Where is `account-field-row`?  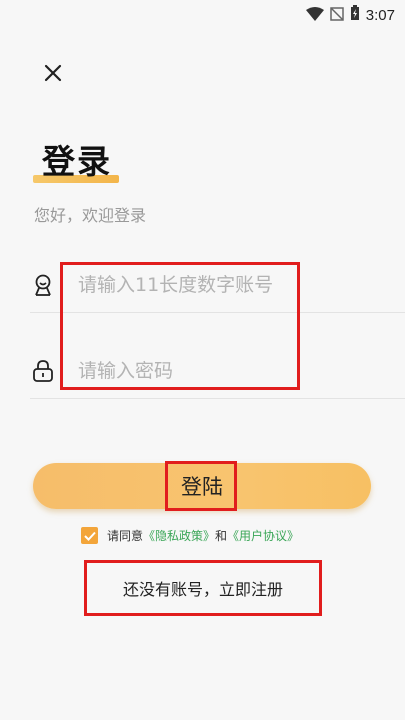
account-field-row is located at coordinates (212, 285).